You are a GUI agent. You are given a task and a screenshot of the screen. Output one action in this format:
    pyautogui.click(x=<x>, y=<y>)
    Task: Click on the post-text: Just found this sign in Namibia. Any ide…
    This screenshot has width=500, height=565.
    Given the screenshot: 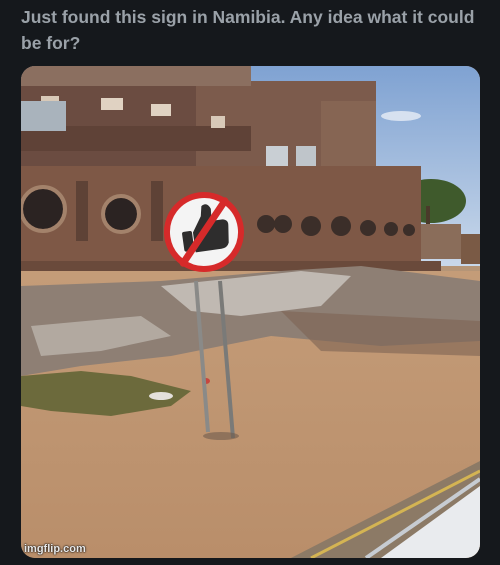 What is the action you would take?
    pyautogui.click(x=248, y=30)
    